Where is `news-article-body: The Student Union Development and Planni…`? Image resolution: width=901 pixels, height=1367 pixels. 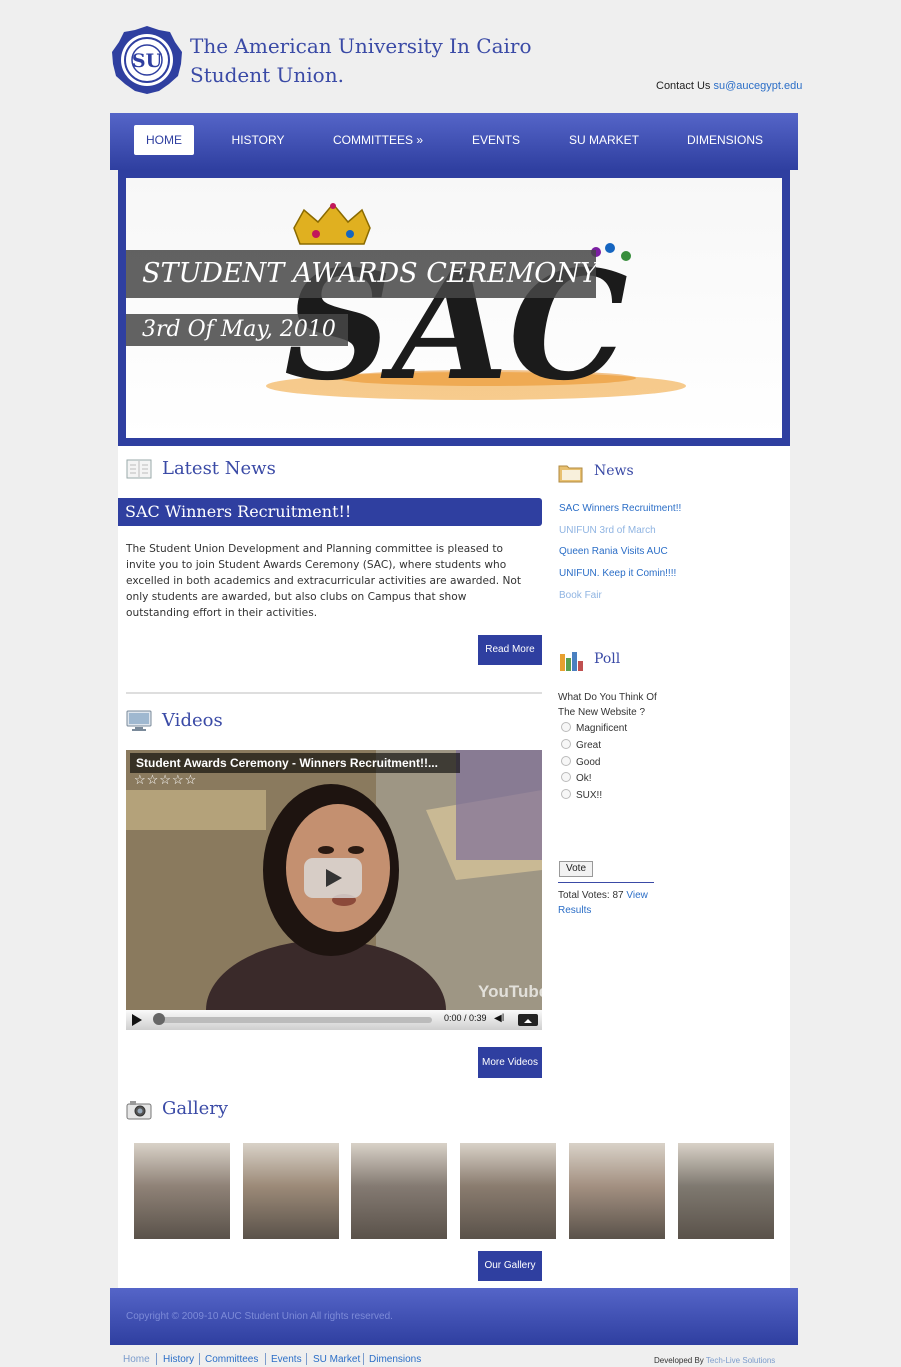
news-article-body: The Student Union Development and Planni… is located at coordinates (324, 581).